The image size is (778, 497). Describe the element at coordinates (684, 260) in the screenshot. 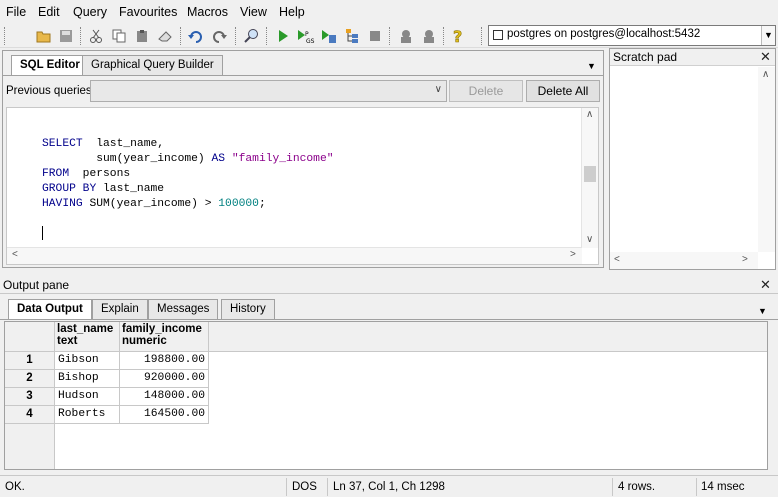

I see `scratch-horizontal-scrollbar: < >` at that location.